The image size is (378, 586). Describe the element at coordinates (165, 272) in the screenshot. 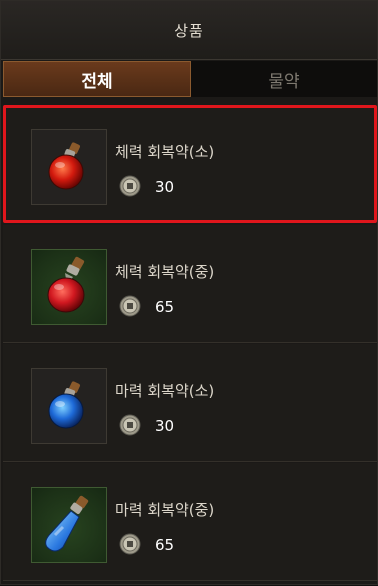

I see `item-name: 체력 회복약(중)` at that location.